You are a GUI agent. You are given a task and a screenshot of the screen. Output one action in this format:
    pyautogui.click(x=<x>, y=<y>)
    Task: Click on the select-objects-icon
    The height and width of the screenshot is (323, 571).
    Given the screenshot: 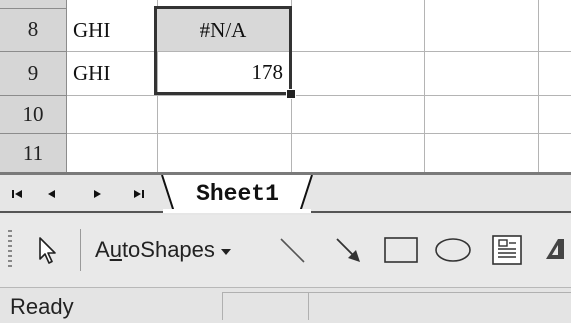 What is the action you would take?
    pyautogui.click(x=47, y=250)
    